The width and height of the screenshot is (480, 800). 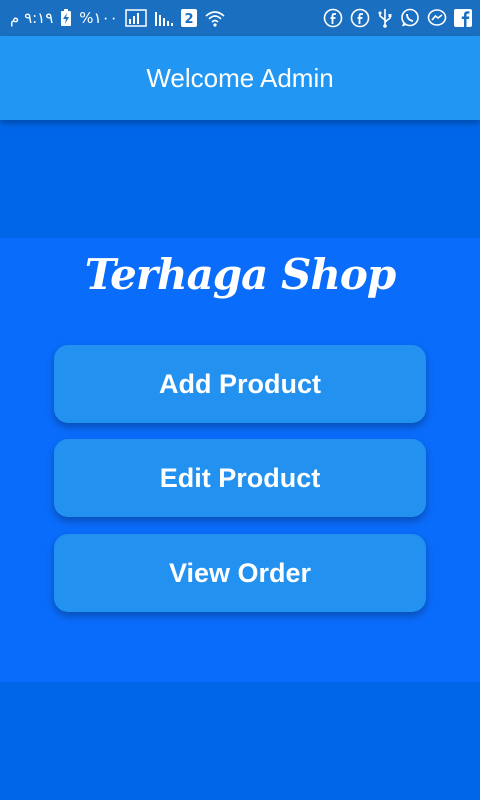 I want to click on status-bar-left: ٩:١٩ م %١٠٠ 2, so click(x=118, y=18).